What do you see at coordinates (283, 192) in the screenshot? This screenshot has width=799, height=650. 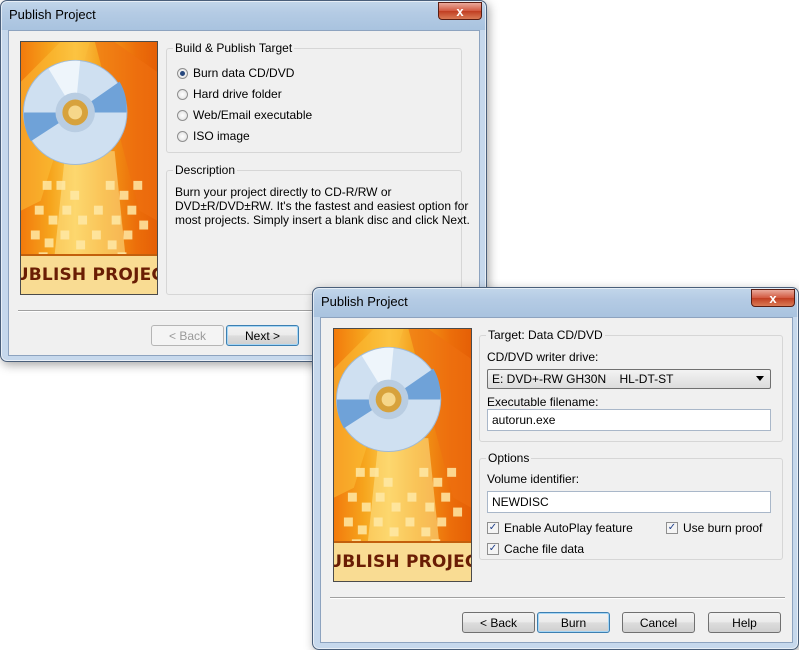 I see `description-line: Burn your project directly to CD-R/RW or` at bounding box center [283, 192].